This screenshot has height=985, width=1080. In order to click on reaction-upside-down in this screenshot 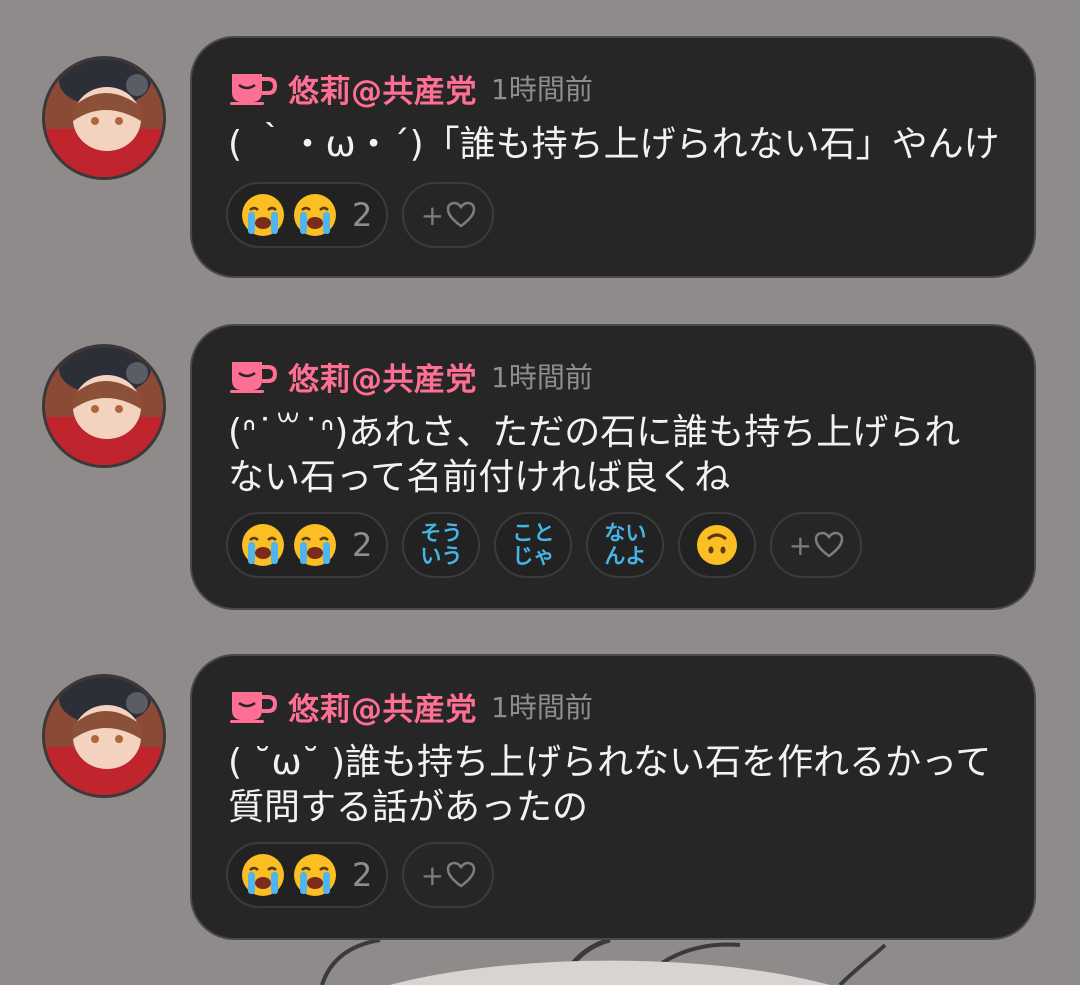, I will do `click(717, 545)`.